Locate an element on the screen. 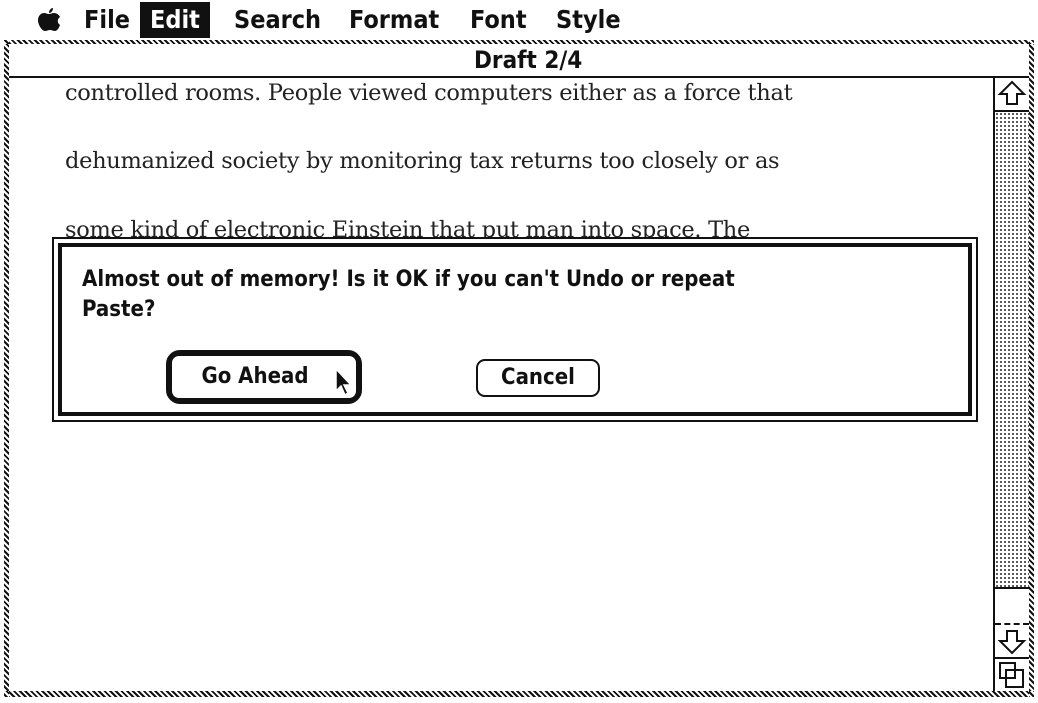  title-bar: Draft 2/4 is located at coordinates (519, 61).